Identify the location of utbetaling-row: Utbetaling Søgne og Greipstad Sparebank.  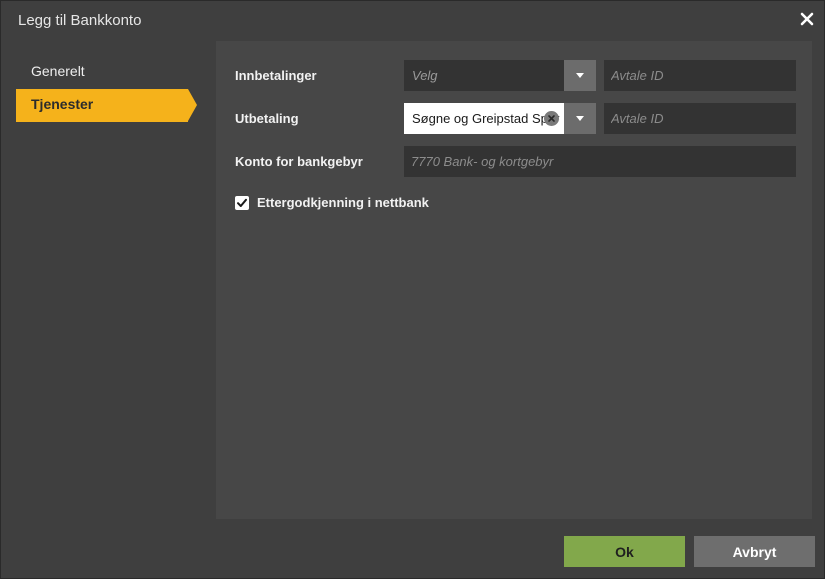
(514, 118).